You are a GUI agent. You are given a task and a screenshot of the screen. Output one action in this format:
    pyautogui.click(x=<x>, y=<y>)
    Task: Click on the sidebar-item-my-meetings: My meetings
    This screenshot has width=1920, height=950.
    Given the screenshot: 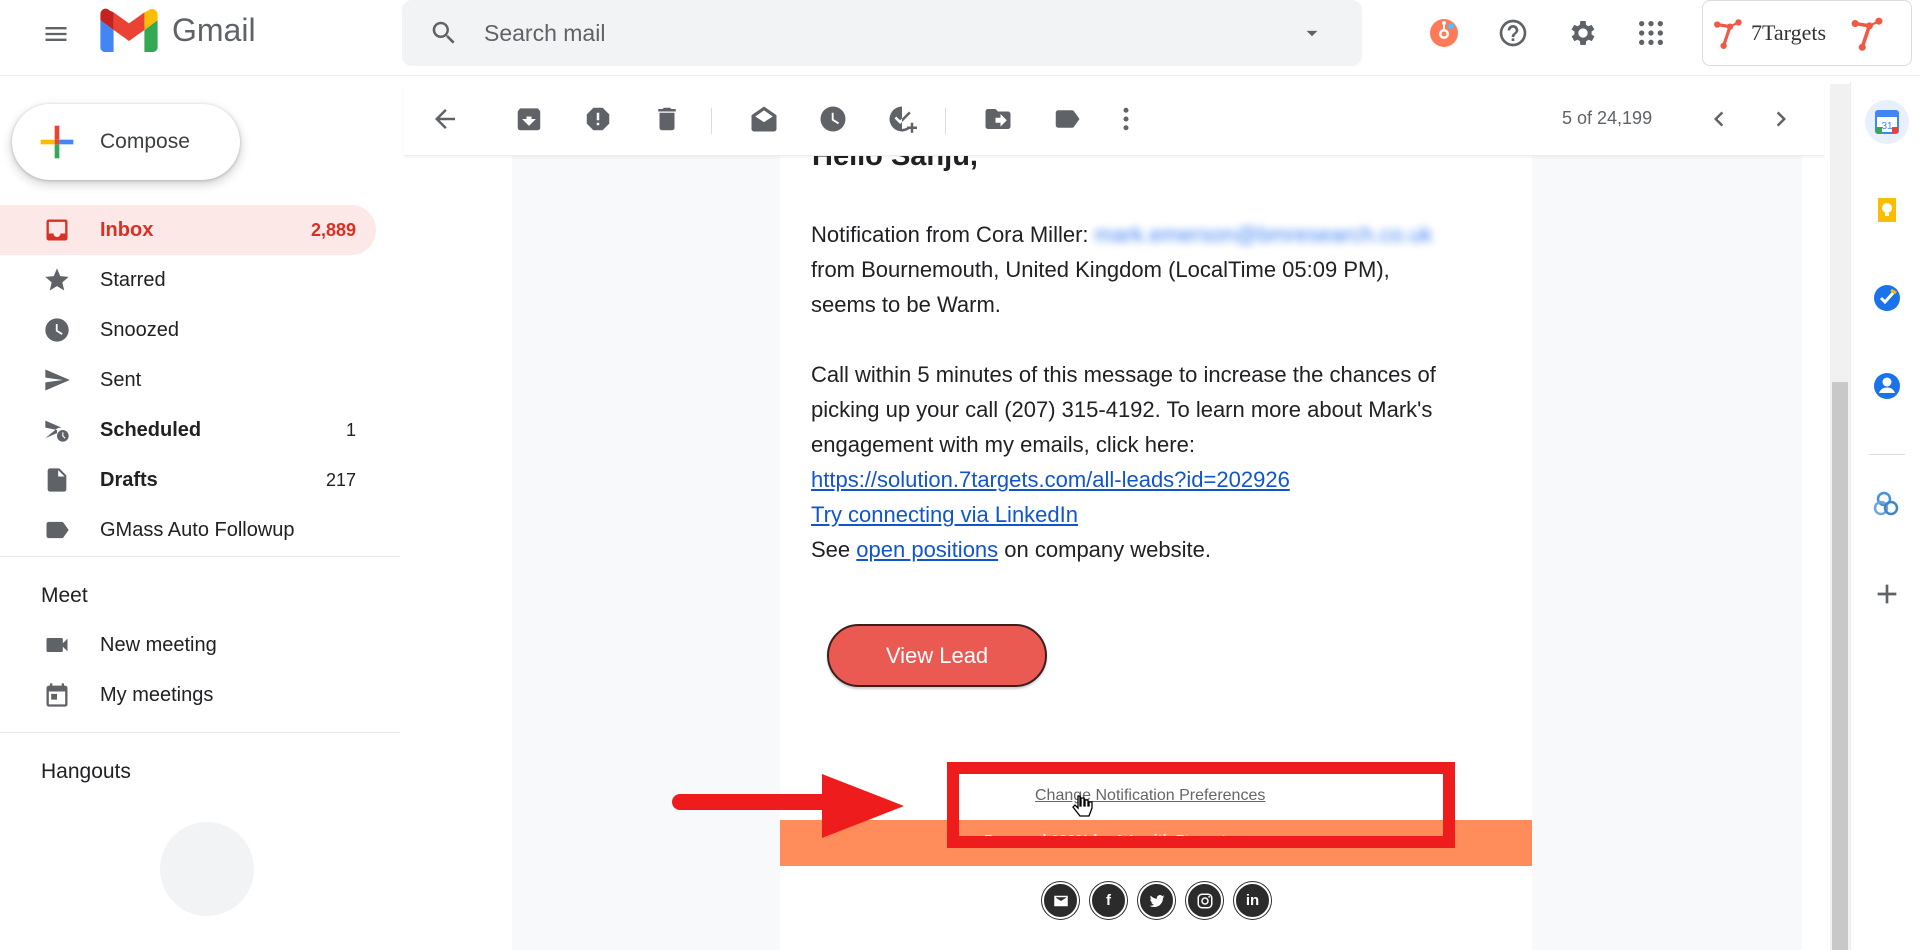 What is the action you would take?
    pyautogui.click(x=188, y=695)
    